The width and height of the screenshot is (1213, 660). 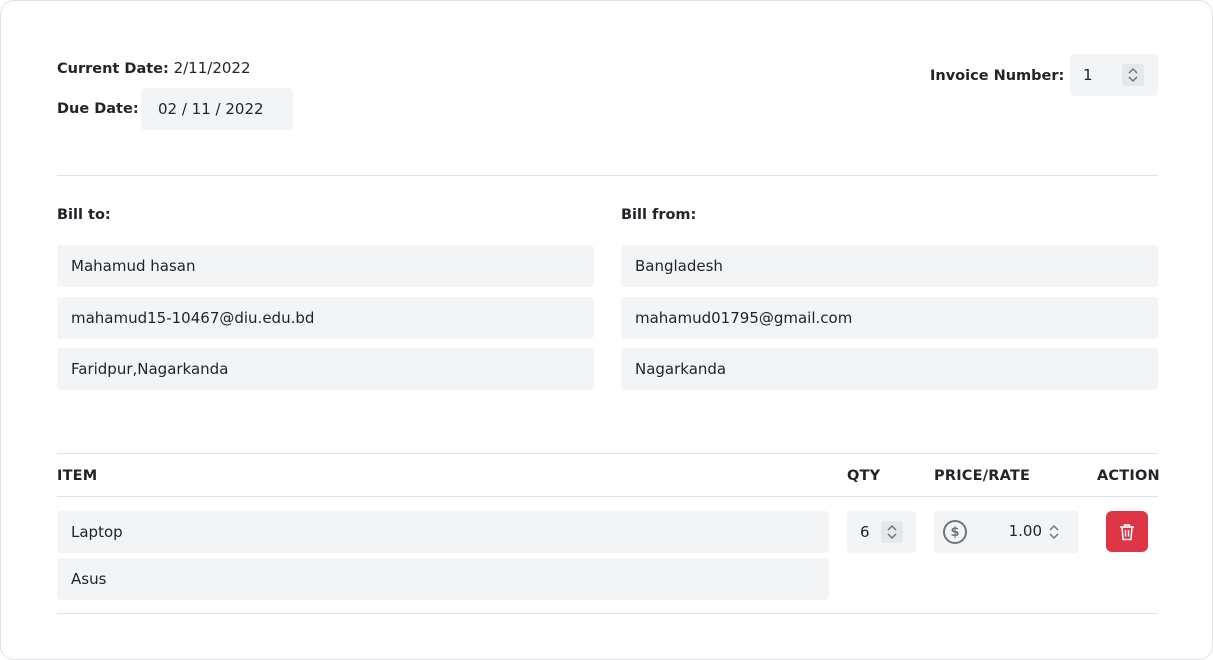 What do you see at coordinates (1006, 532) in the screenshot?
I see `price-input: $ 1.00` at bounding box center [1006, 532].